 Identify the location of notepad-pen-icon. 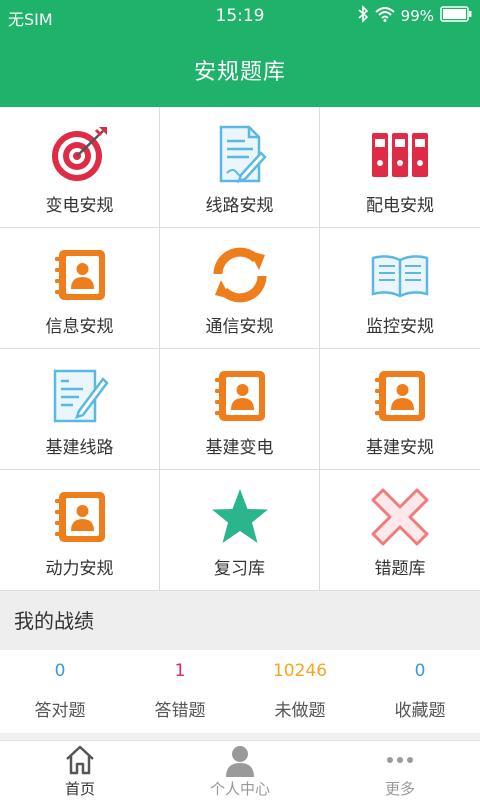
(80, 396).